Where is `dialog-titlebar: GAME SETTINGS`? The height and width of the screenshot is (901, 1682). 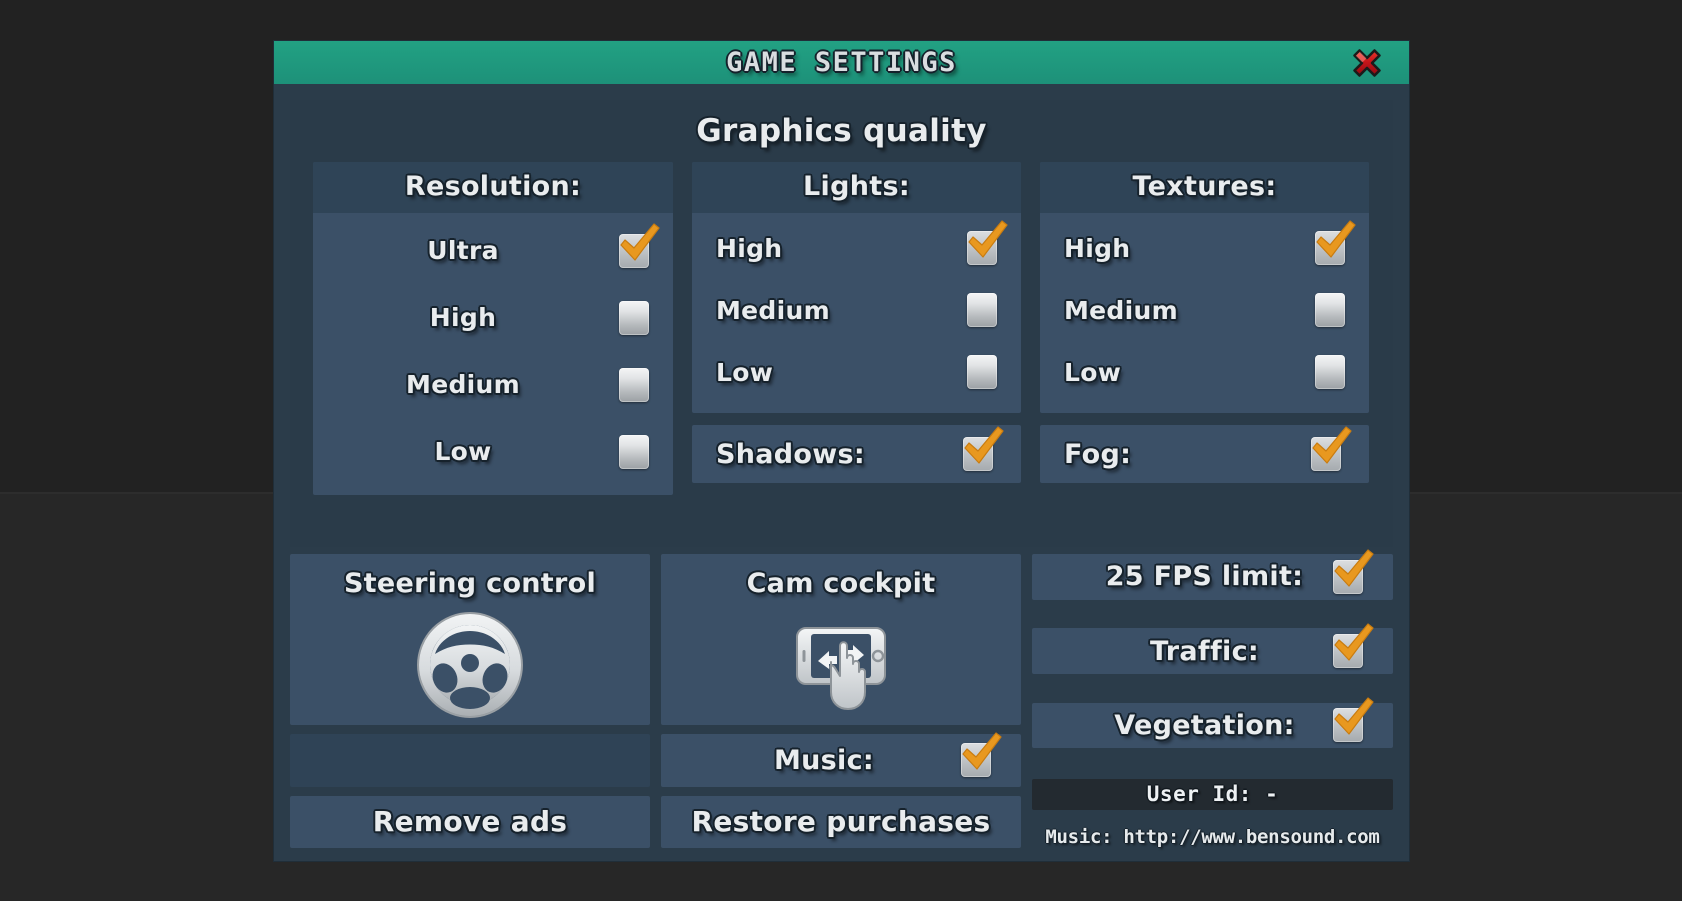
dialog-titlebar: GAME SETTINGS is located at coordinates (841, 62).